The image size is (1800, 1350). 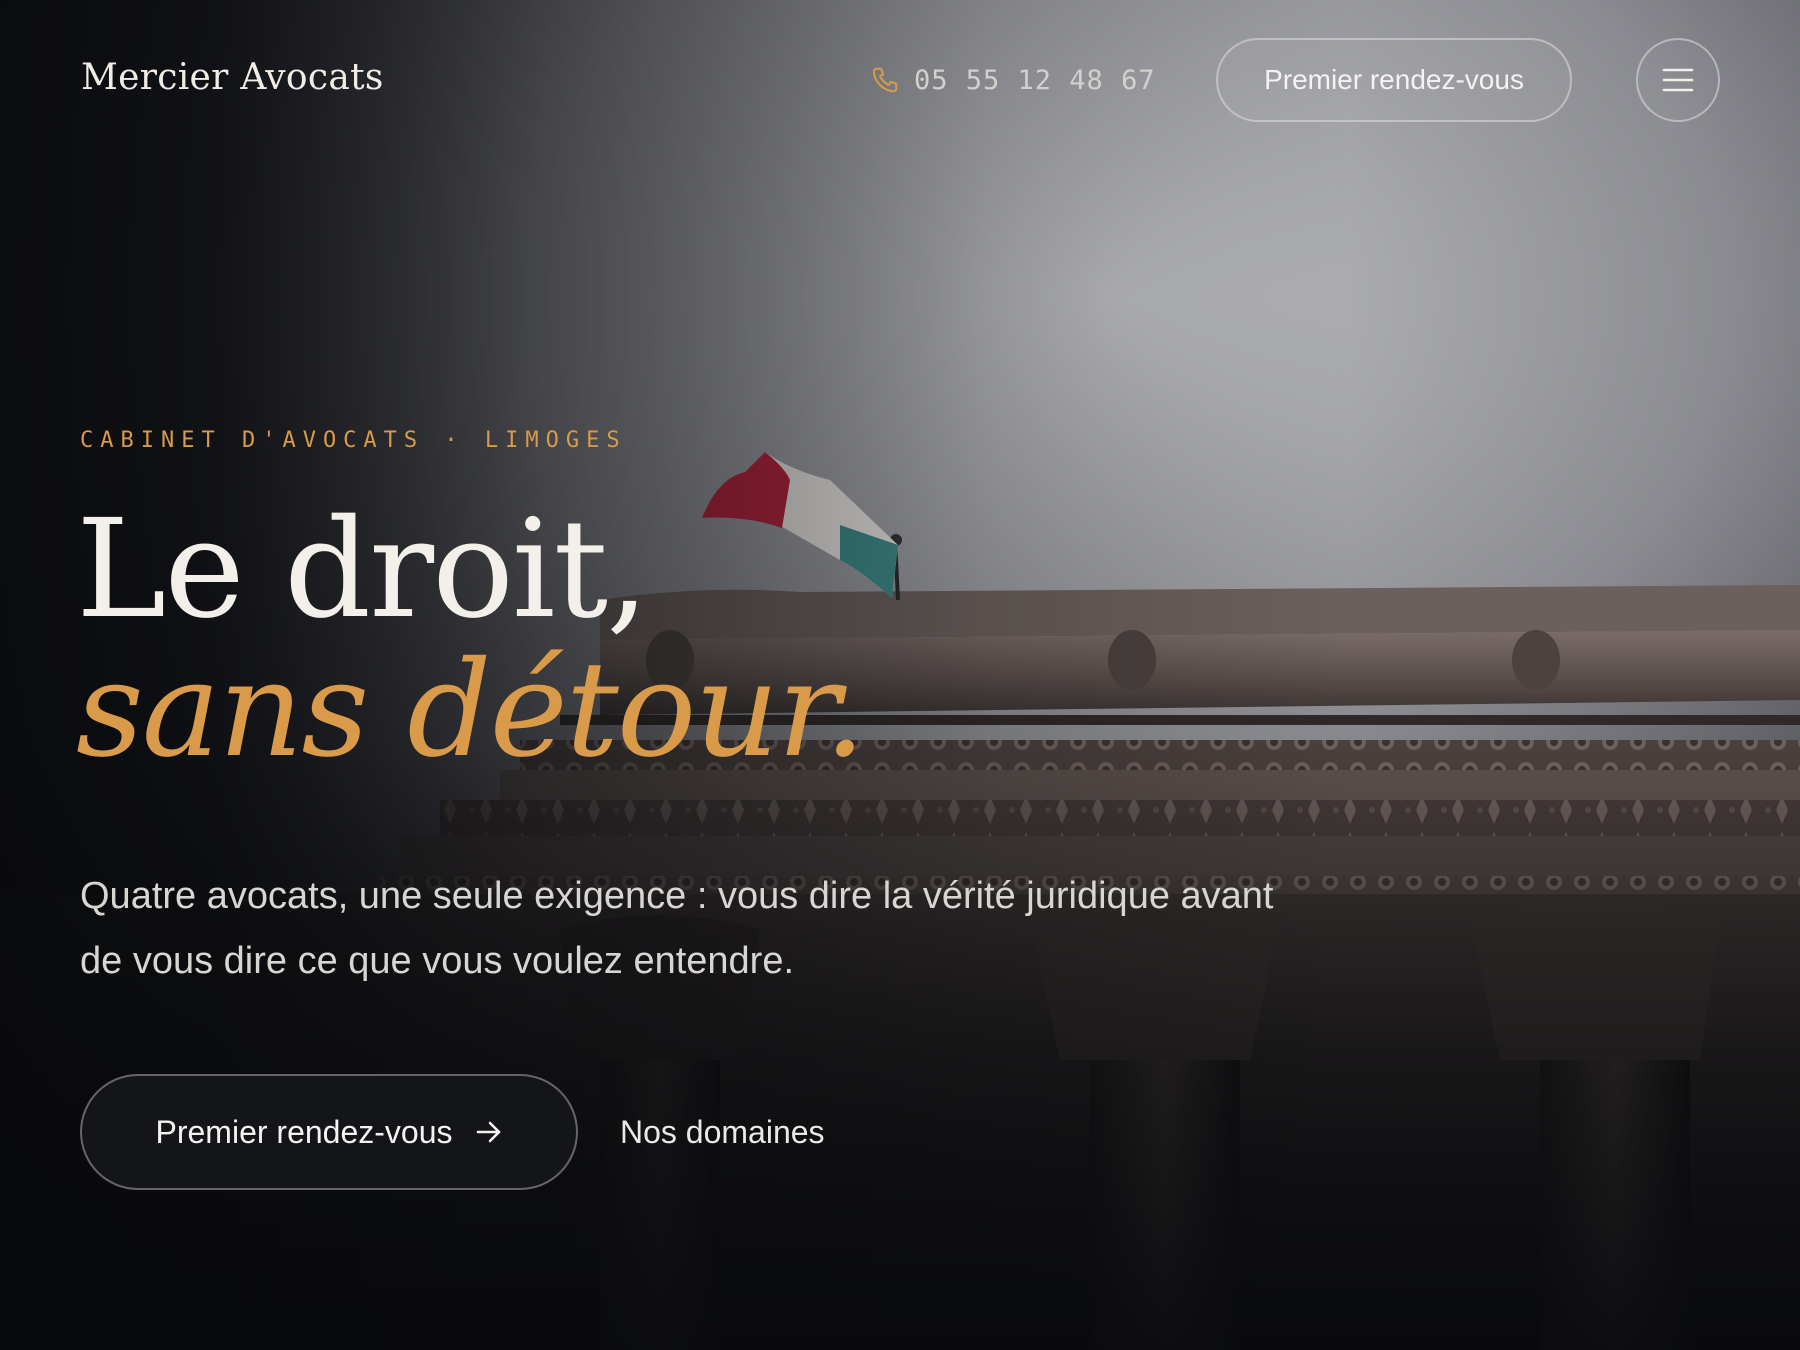 What do you see at coordinates (1394, 80) in the screenshot?
I see `header-appointment-button: Premier rendez-vous` at bounding box center [1394, 80].